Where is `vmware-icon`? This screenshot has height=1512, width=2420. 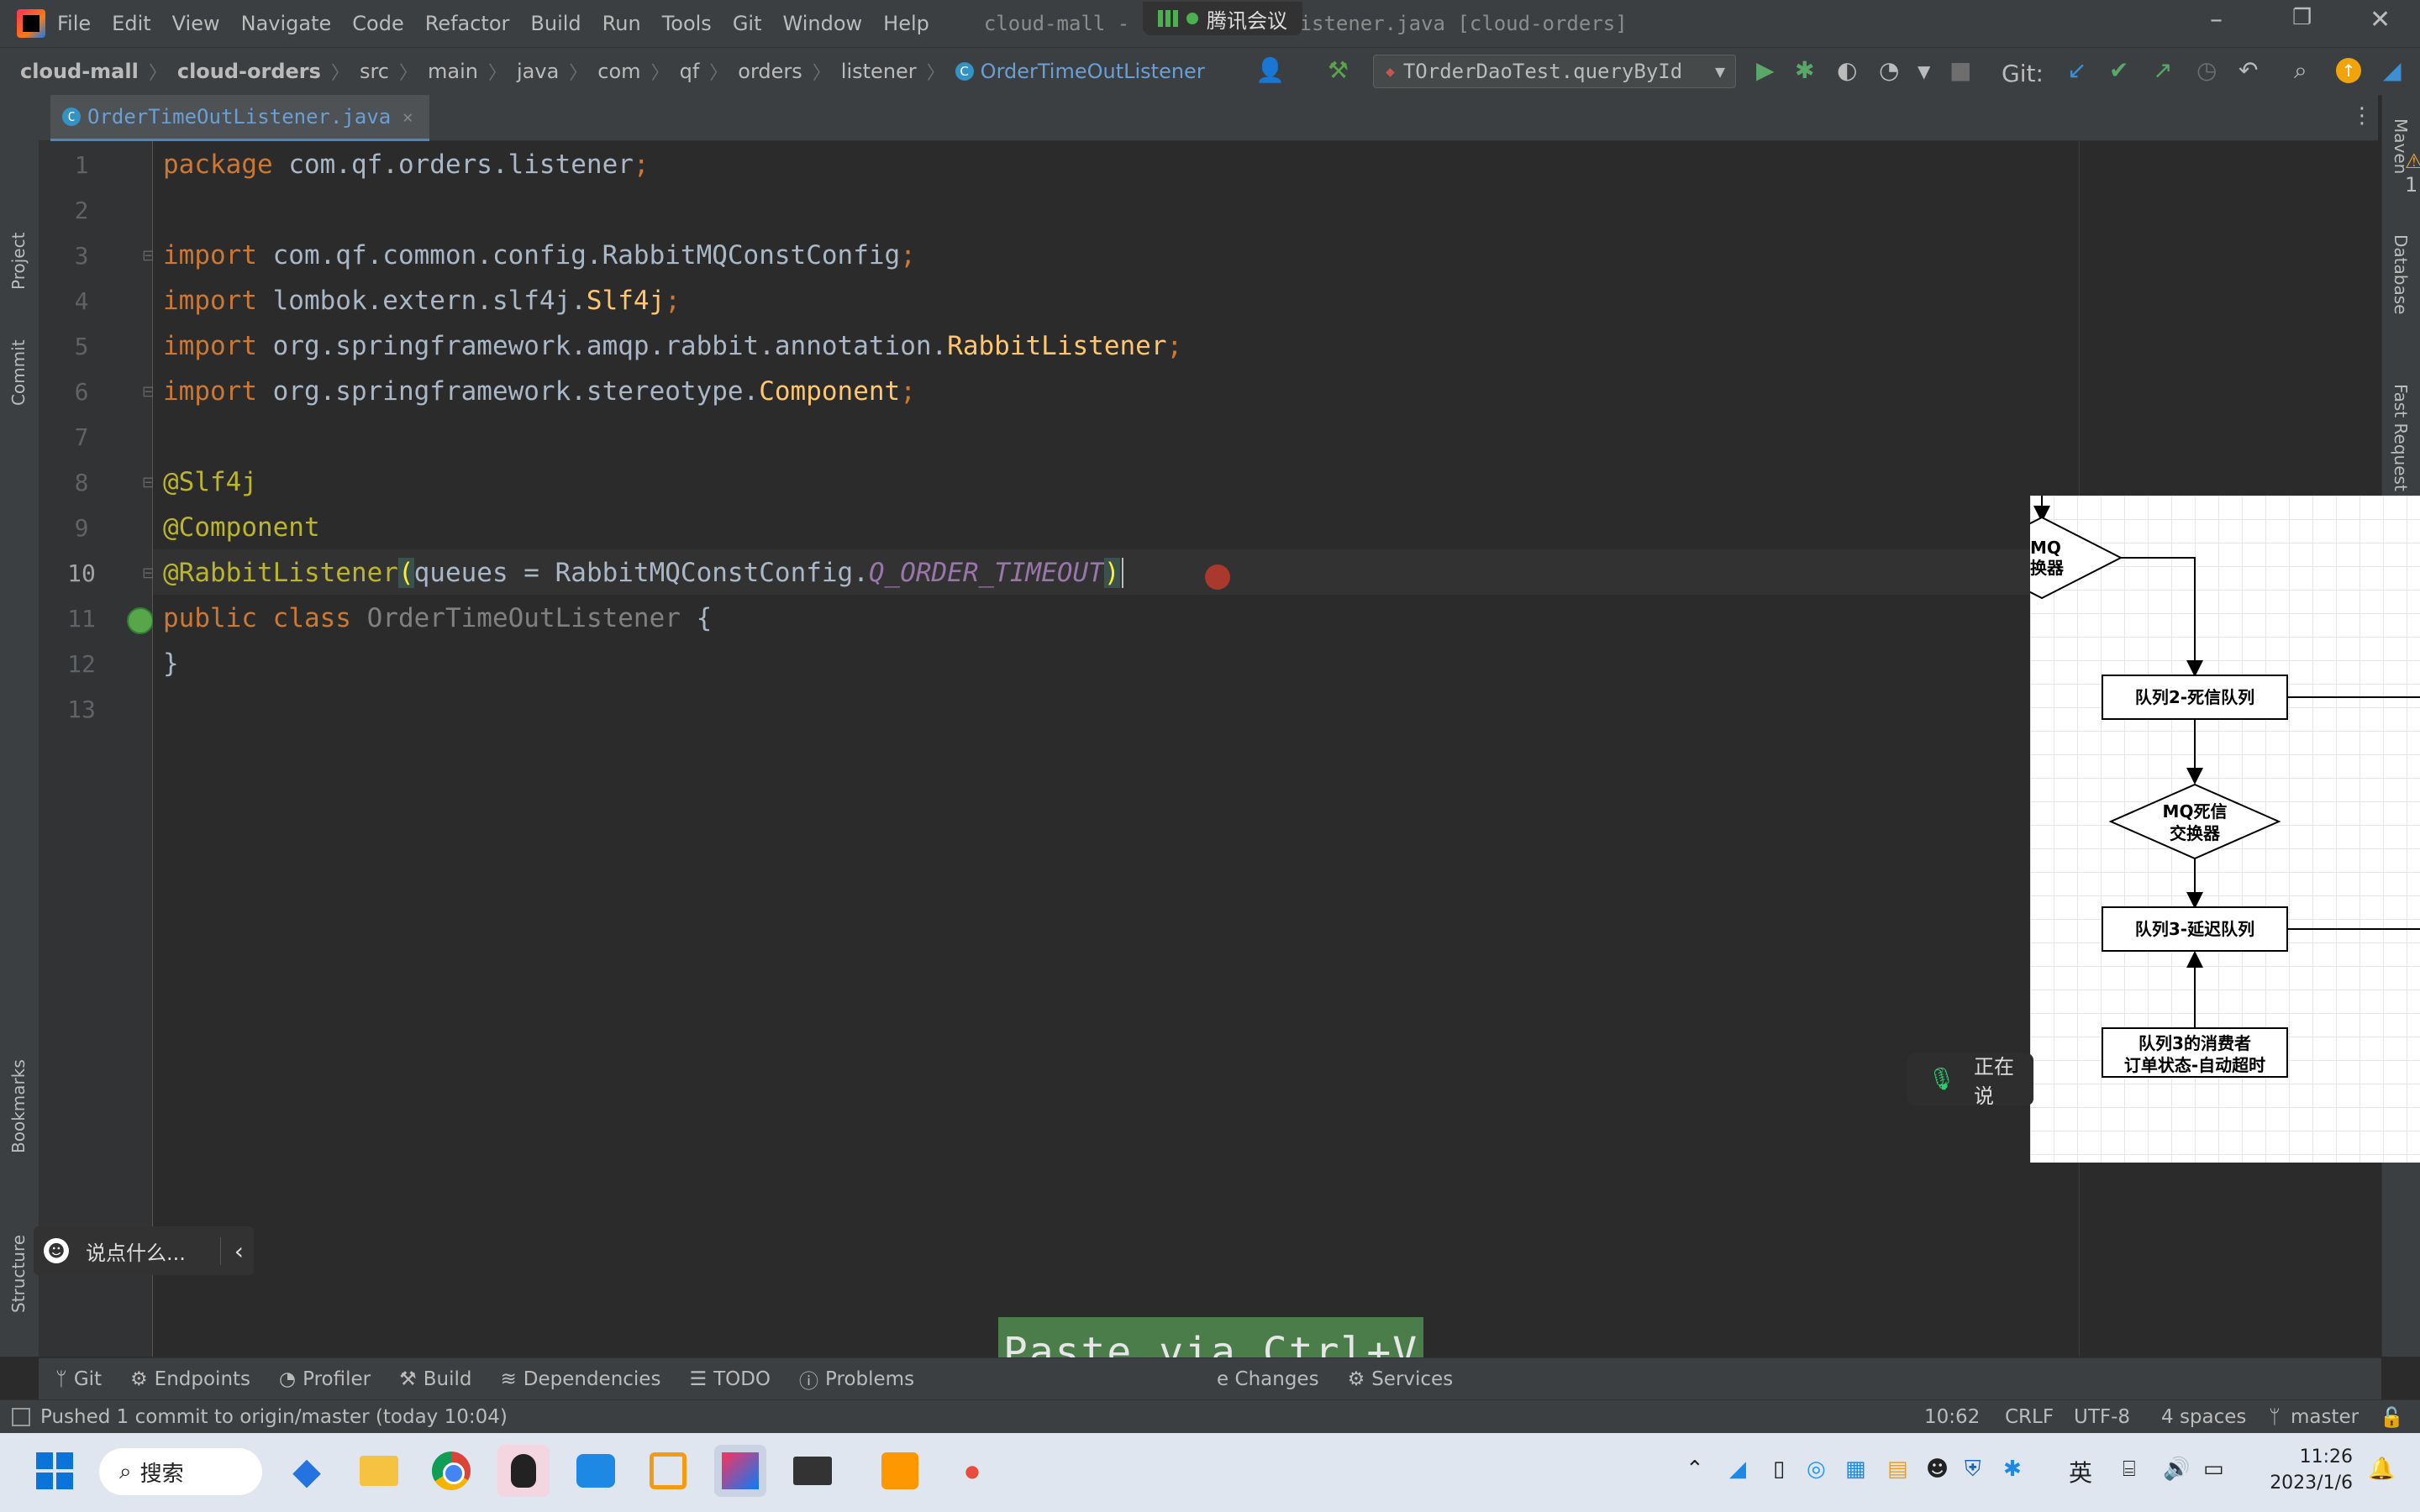 vmware-icon is located at coordinates (668, 1471).